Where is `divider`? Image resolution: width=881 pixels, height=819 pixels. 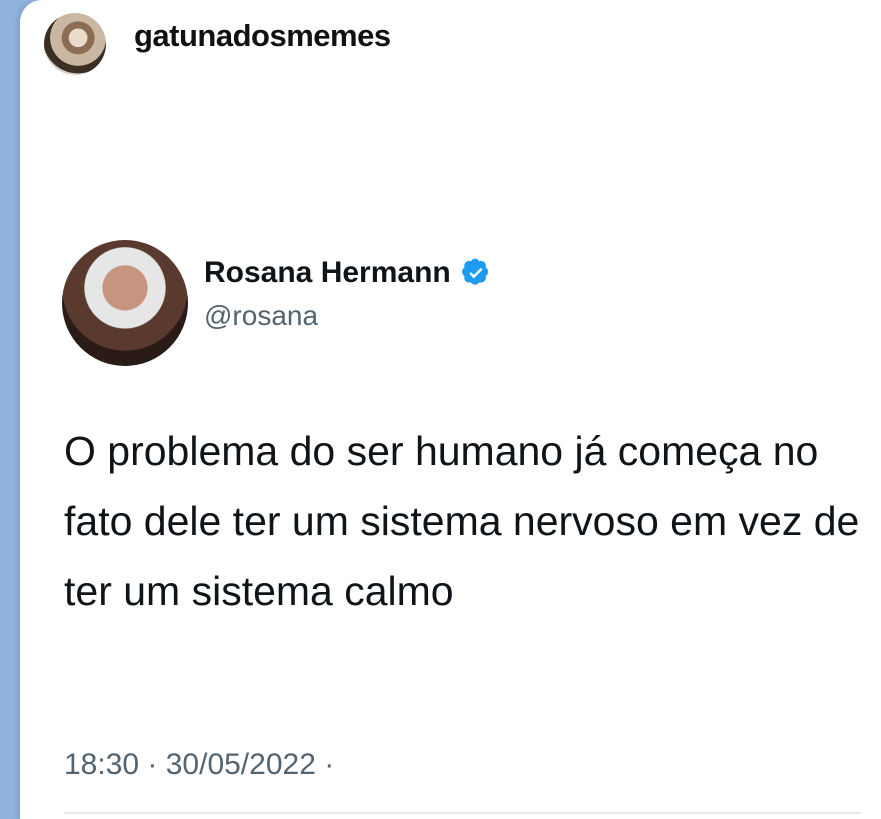 divider is located at coordinates (462, 813).